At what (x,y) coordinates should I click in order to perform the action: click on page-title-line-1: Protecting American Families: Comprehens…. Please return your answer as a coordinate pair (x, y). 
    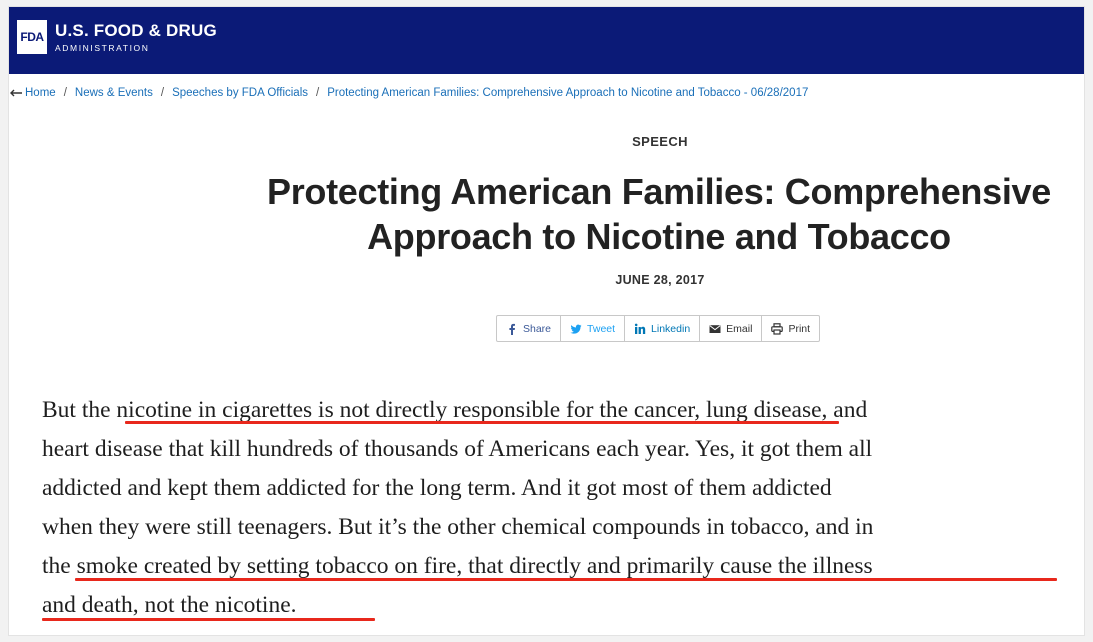
    Looking at the image, I should click on (658, 191).